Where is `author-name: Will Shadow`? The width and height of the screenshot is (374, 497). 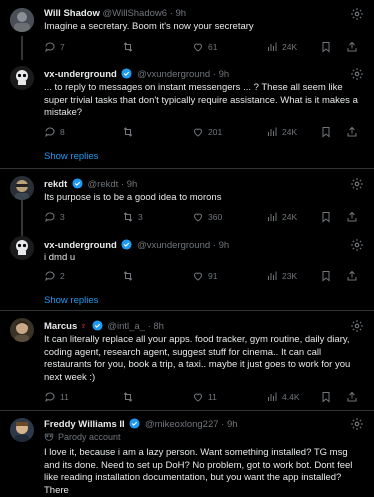 author-name: Will Shadow is located at coordinates (72, 13).